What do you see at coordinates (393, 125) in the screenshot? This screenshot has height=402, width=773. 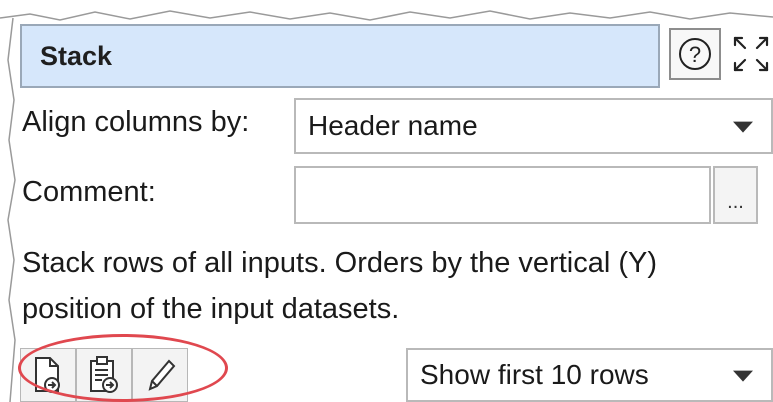 I see `align-columns-value: Header name` at bounding box center [393, 125].